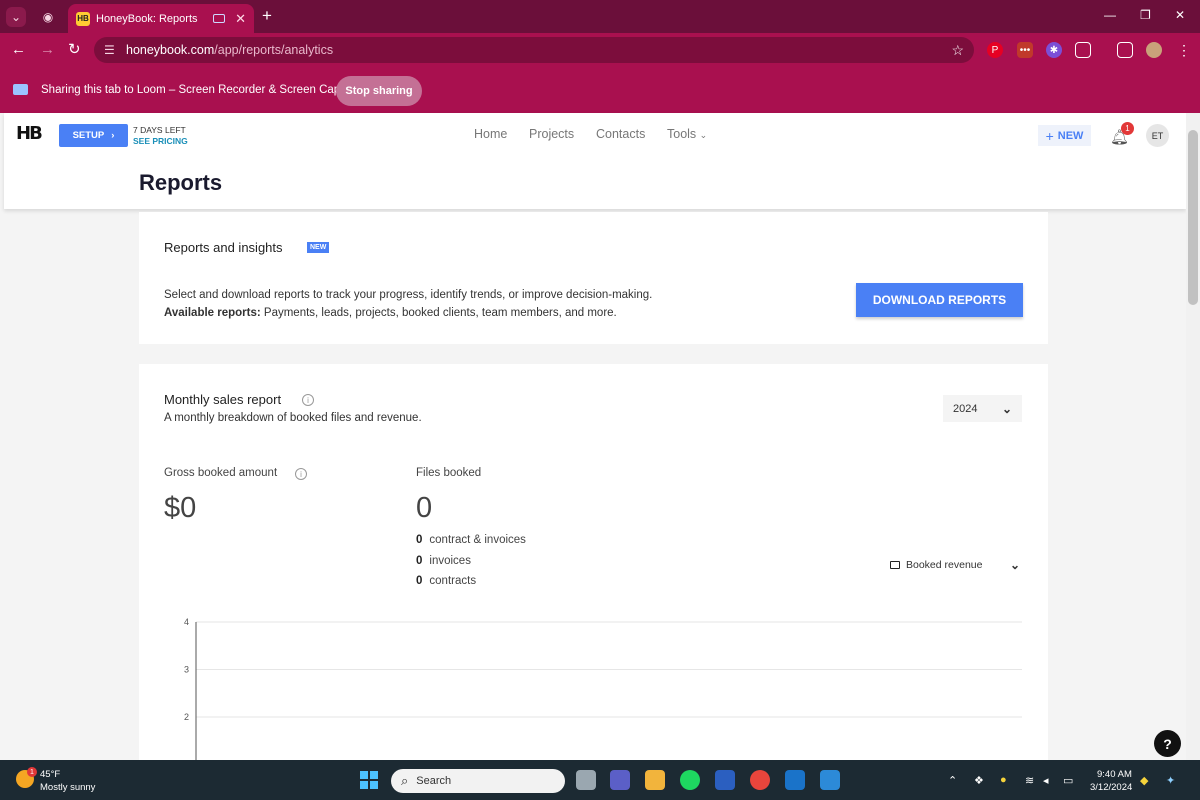 The width and height of the screenshot is (1200, 800). Describe the element at coordinates (424, 508) in the screenshot. I see `files-booked-value: 0` at that location.